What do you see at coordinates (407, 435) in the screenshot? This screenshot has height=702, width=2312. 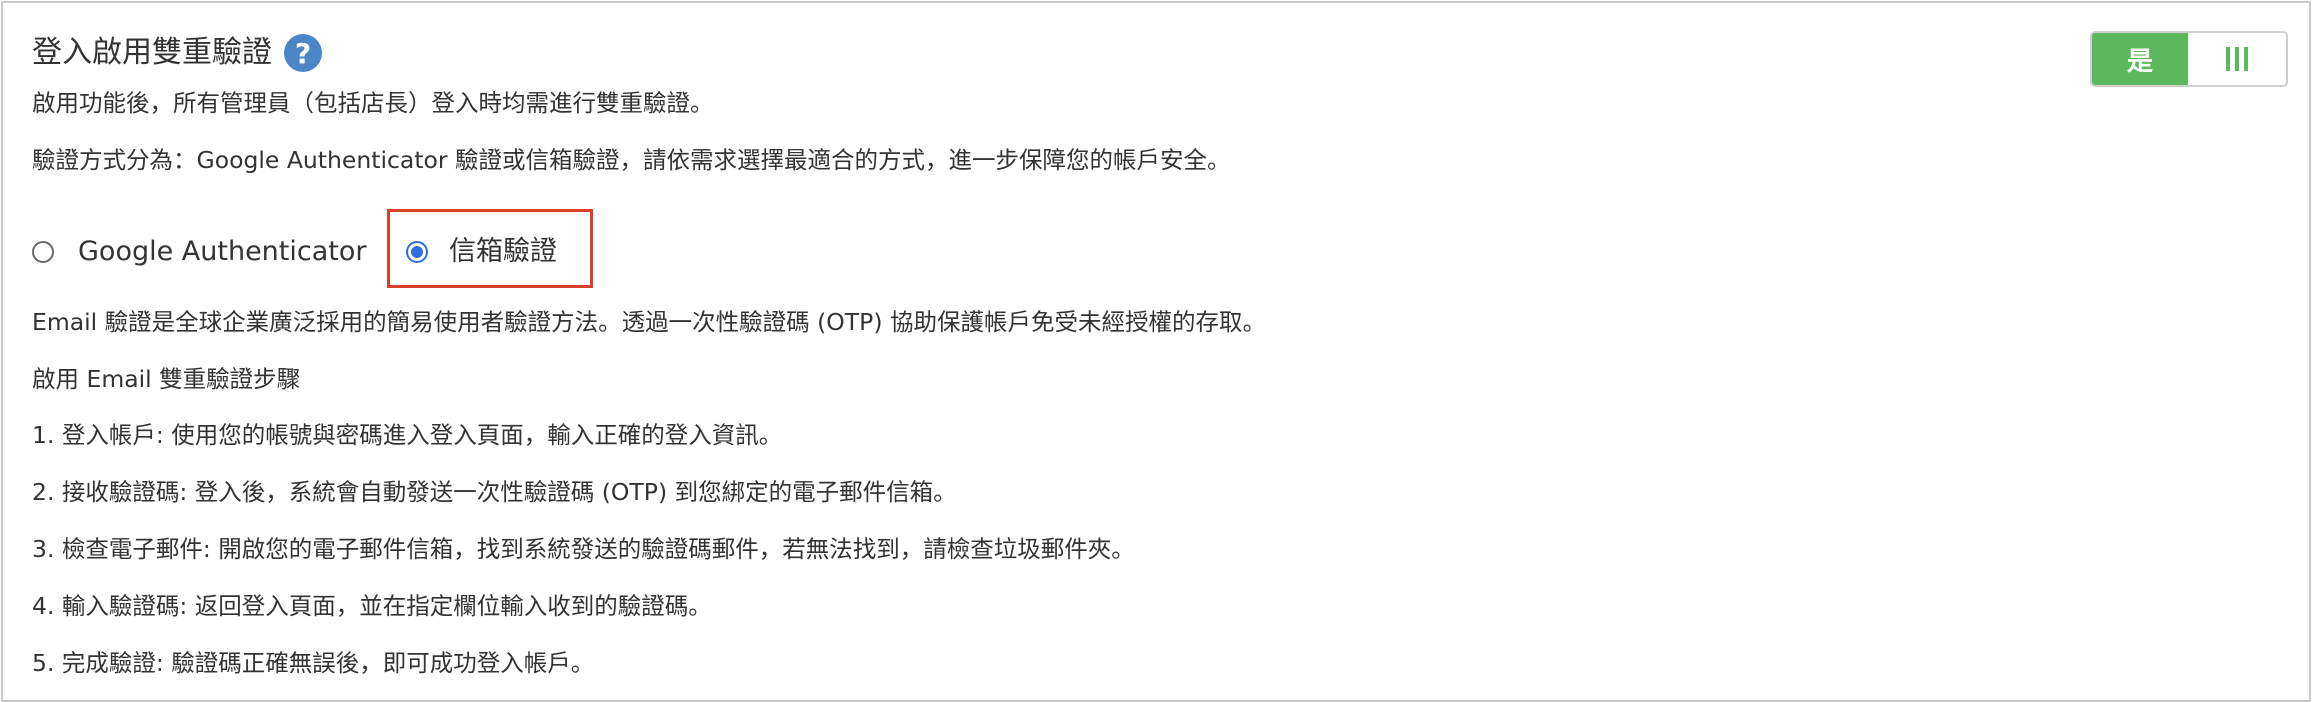 I see `step-item: 1. 登入帳戶: 使用您的帳號與密碼進入登入頁面，輸入正確的登入資訊。` at bounding box center [407, 435].